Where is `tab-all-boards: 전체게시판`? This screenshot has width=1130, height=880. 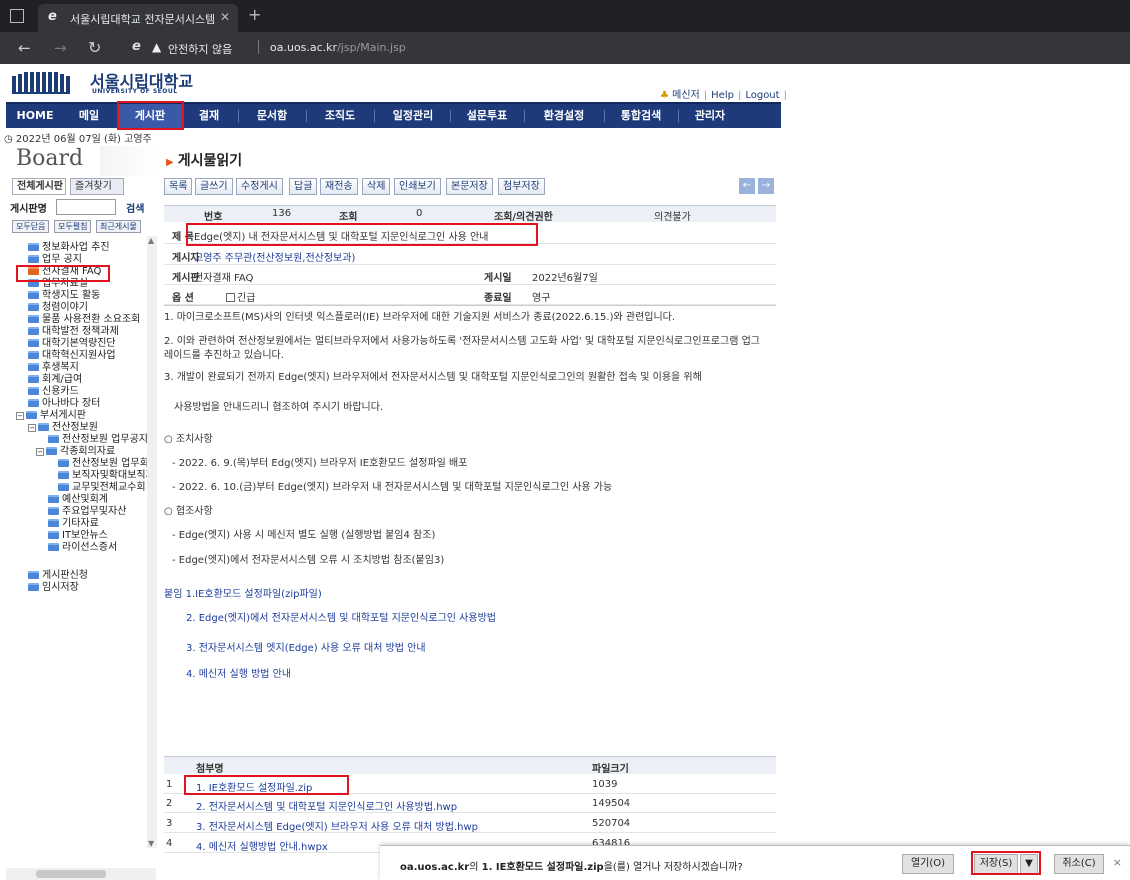
tab-all-boards: 전체게시판 is located at coordinates (39, 186).